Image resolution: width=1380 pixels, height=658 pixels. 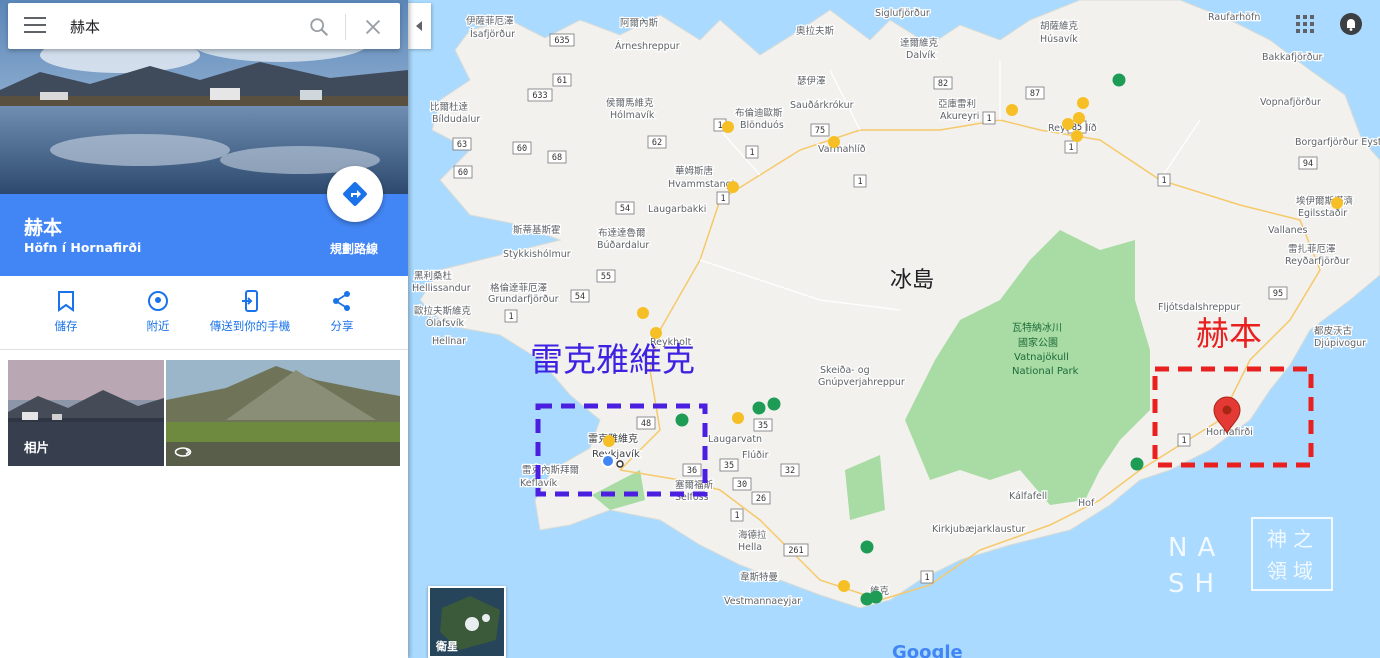 What do you see at coordinates (523, 299) in the screenshot?
I see `place-label: Grundarfjörður` at bounding box center [523, 299].